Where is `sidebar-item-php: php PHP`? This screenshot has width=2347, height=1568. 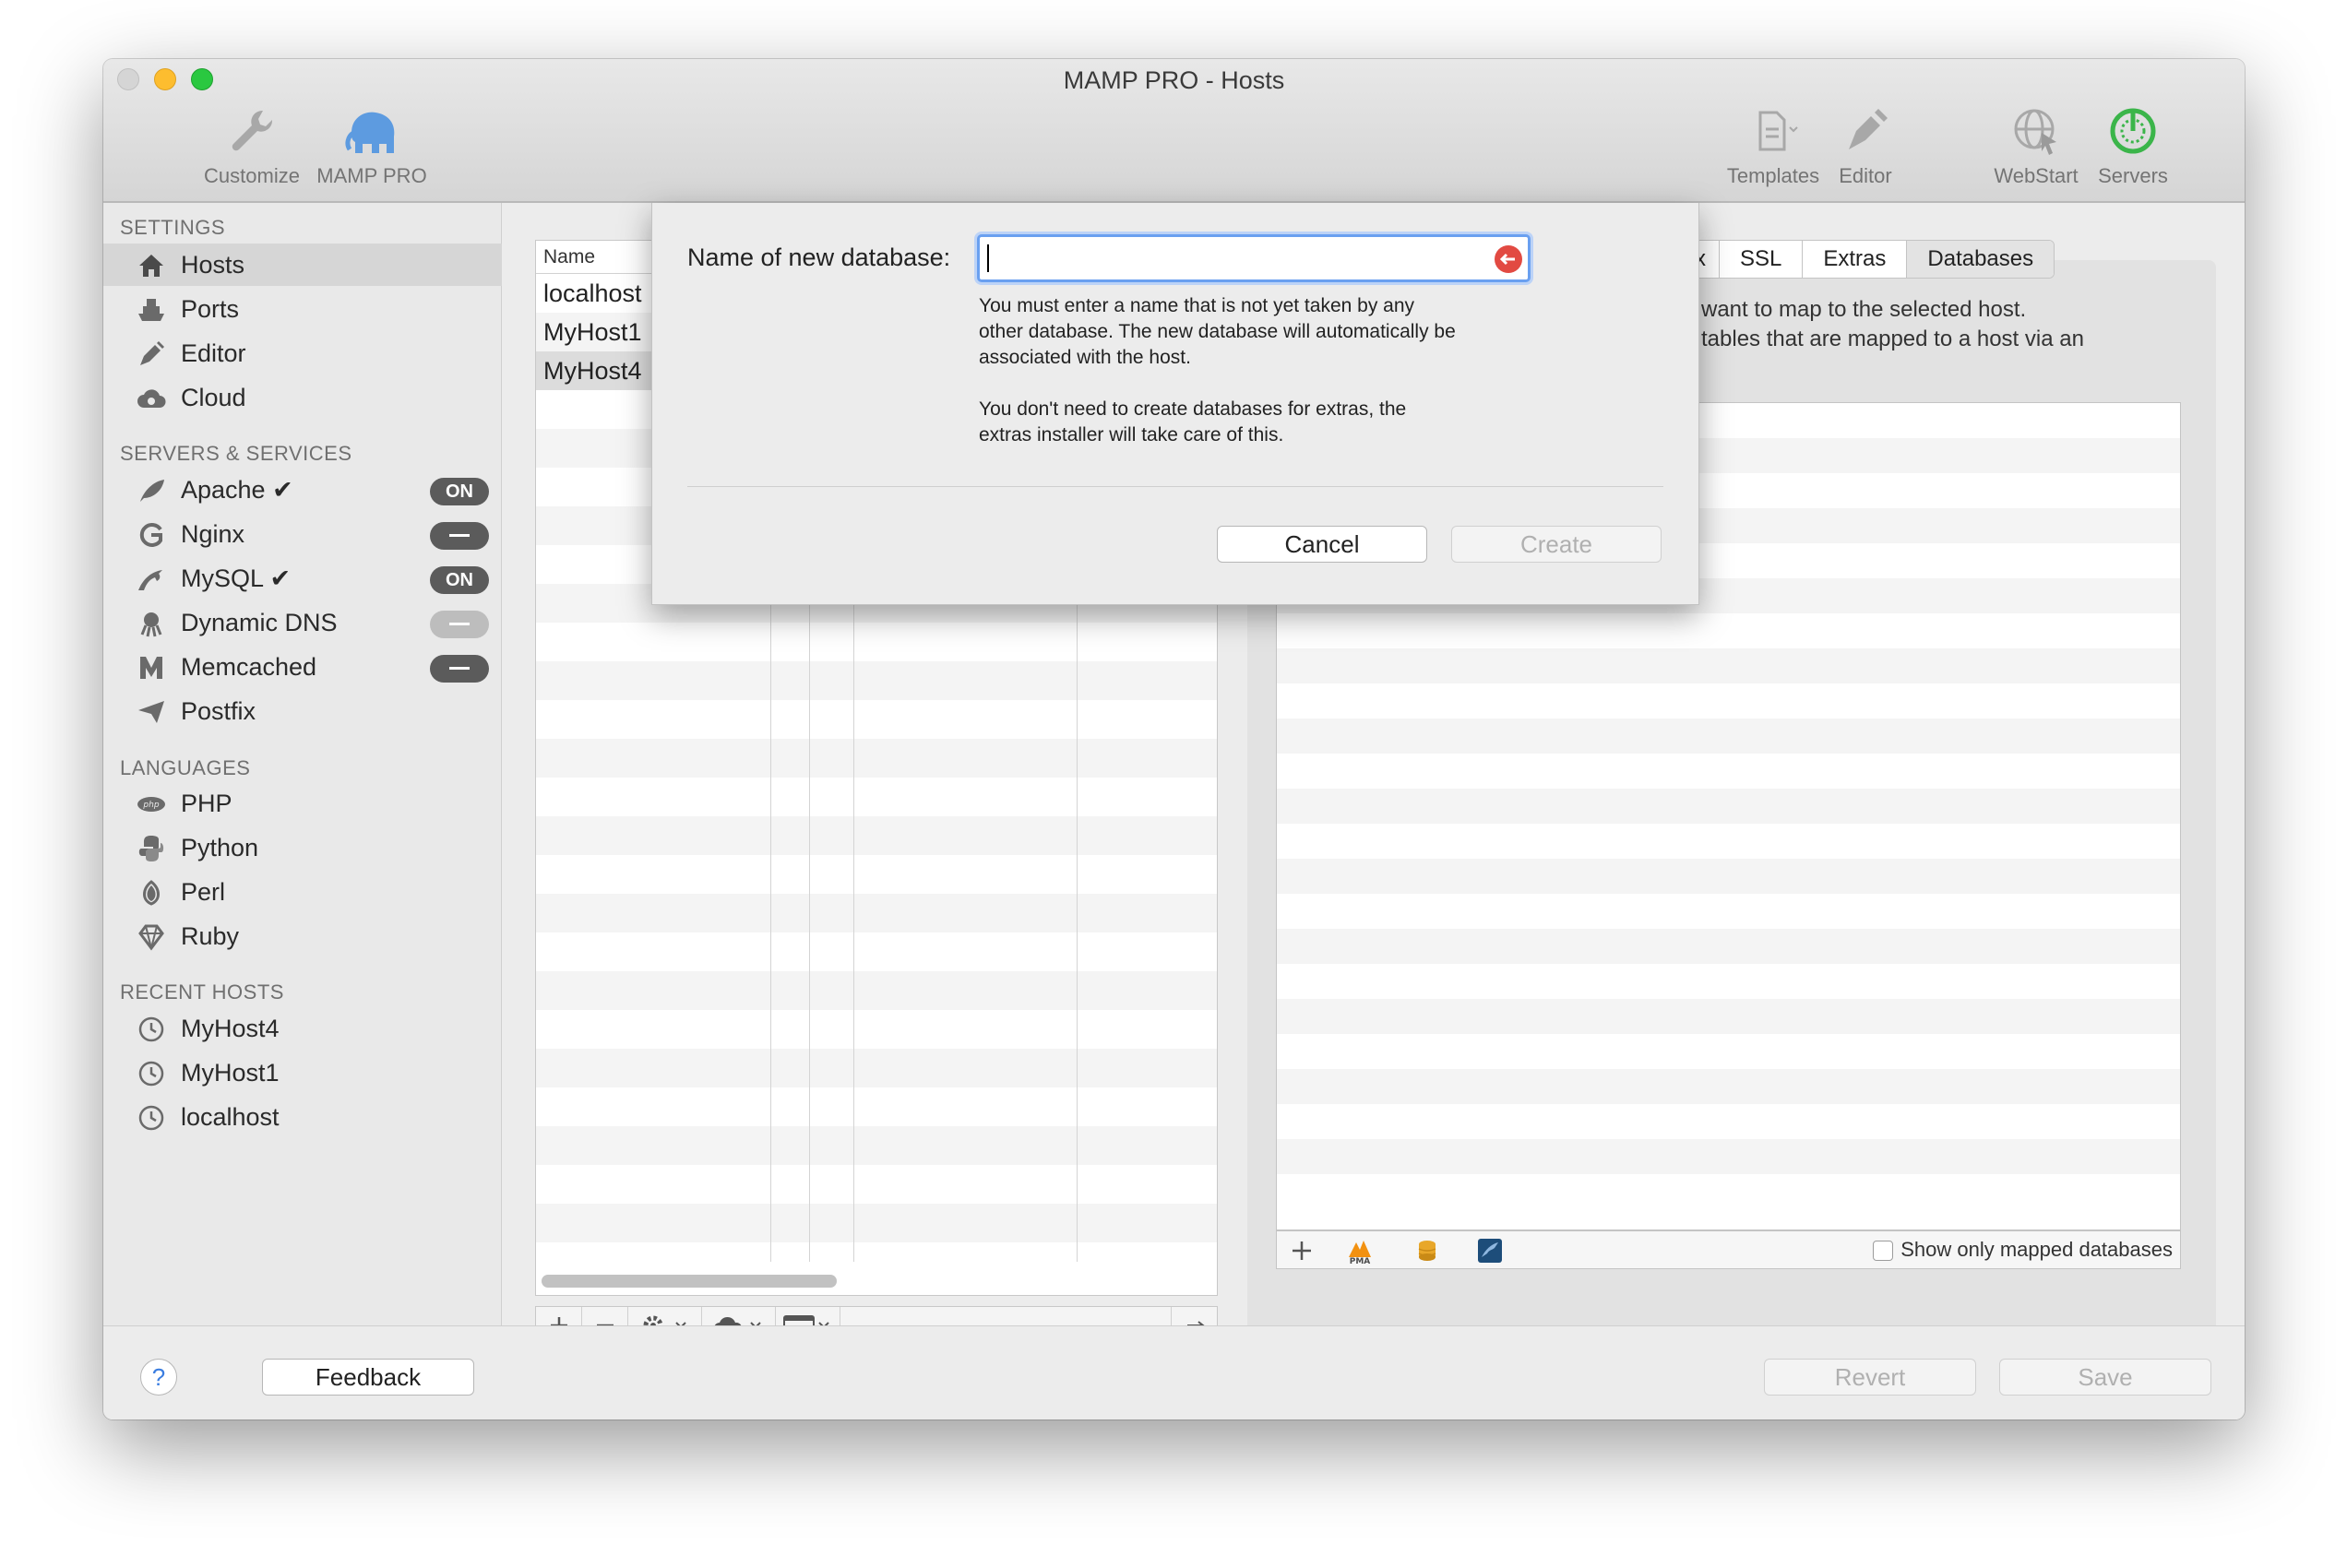 sidebar-item-php: php PHP is located at coordinates (302, 803).